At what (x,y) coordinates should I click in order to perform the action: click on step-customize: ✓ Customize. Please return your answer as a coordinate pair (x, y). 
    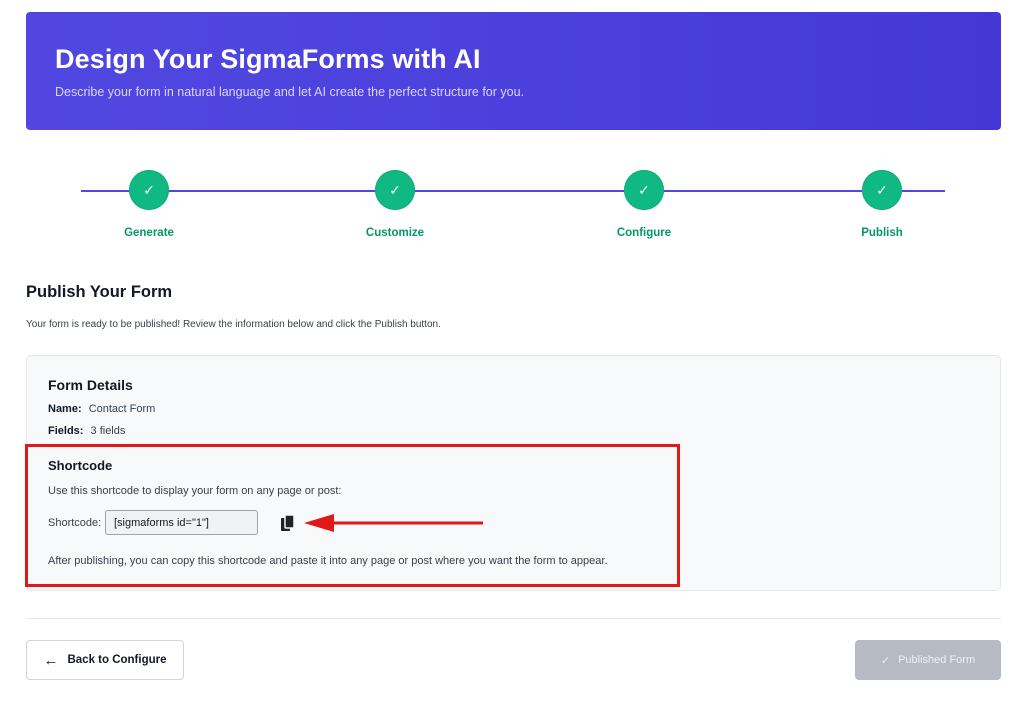
    Looking at the image, I should click on (395, 204).